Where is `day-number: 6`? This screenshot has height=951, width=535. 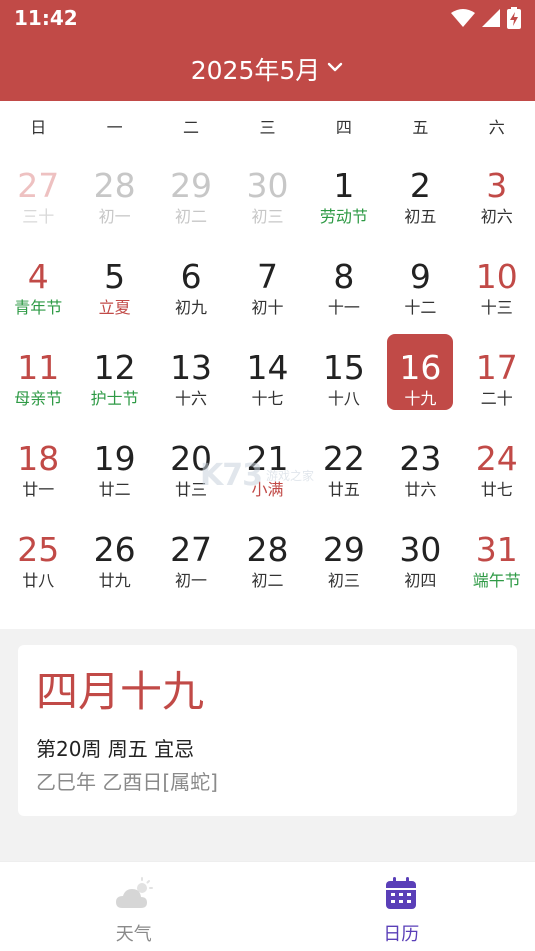
day-number: 6 is located at coordinates (191, 276).